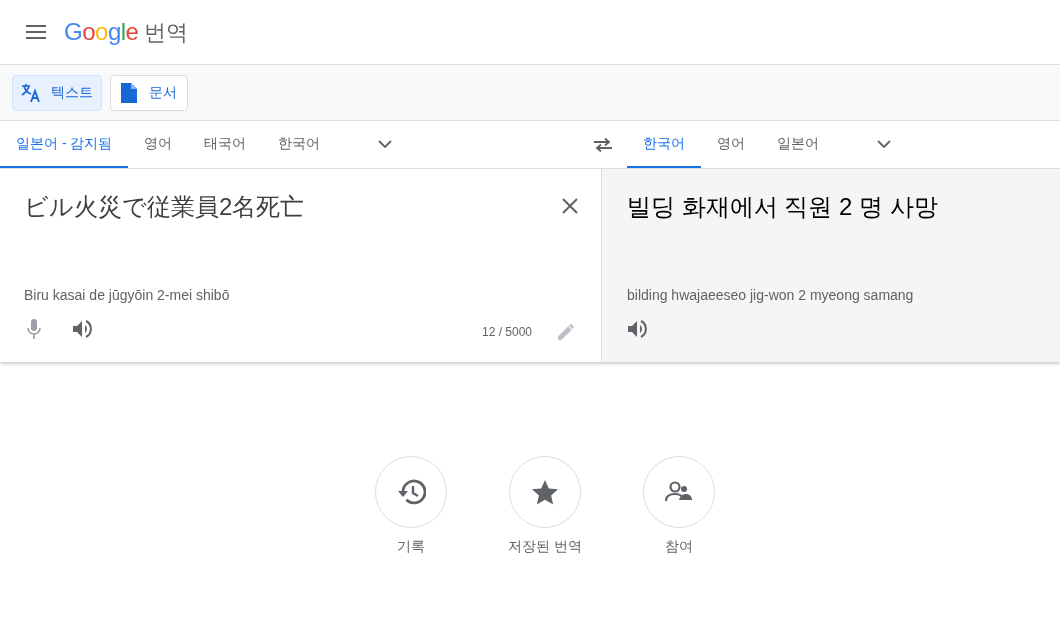 The image size is (1060, 634). I want to click on people-icon, so click(679, 492).